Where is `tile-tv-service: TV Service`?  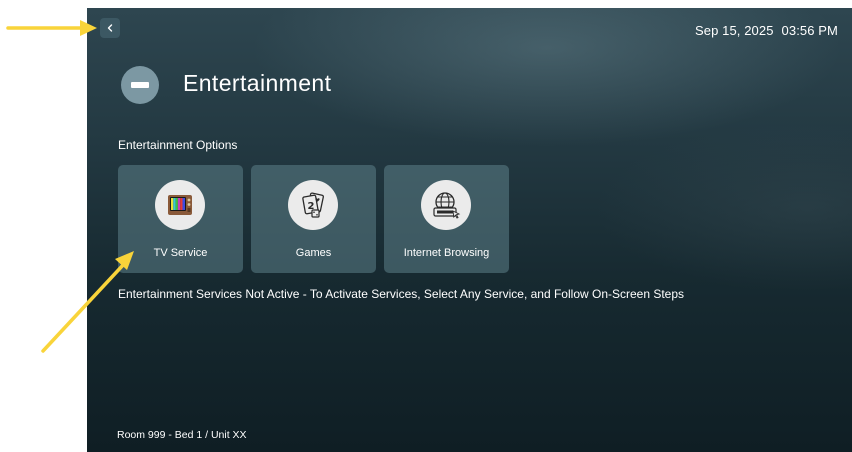 tile-tv-service: TV Service is located at coordinates (180, 219).